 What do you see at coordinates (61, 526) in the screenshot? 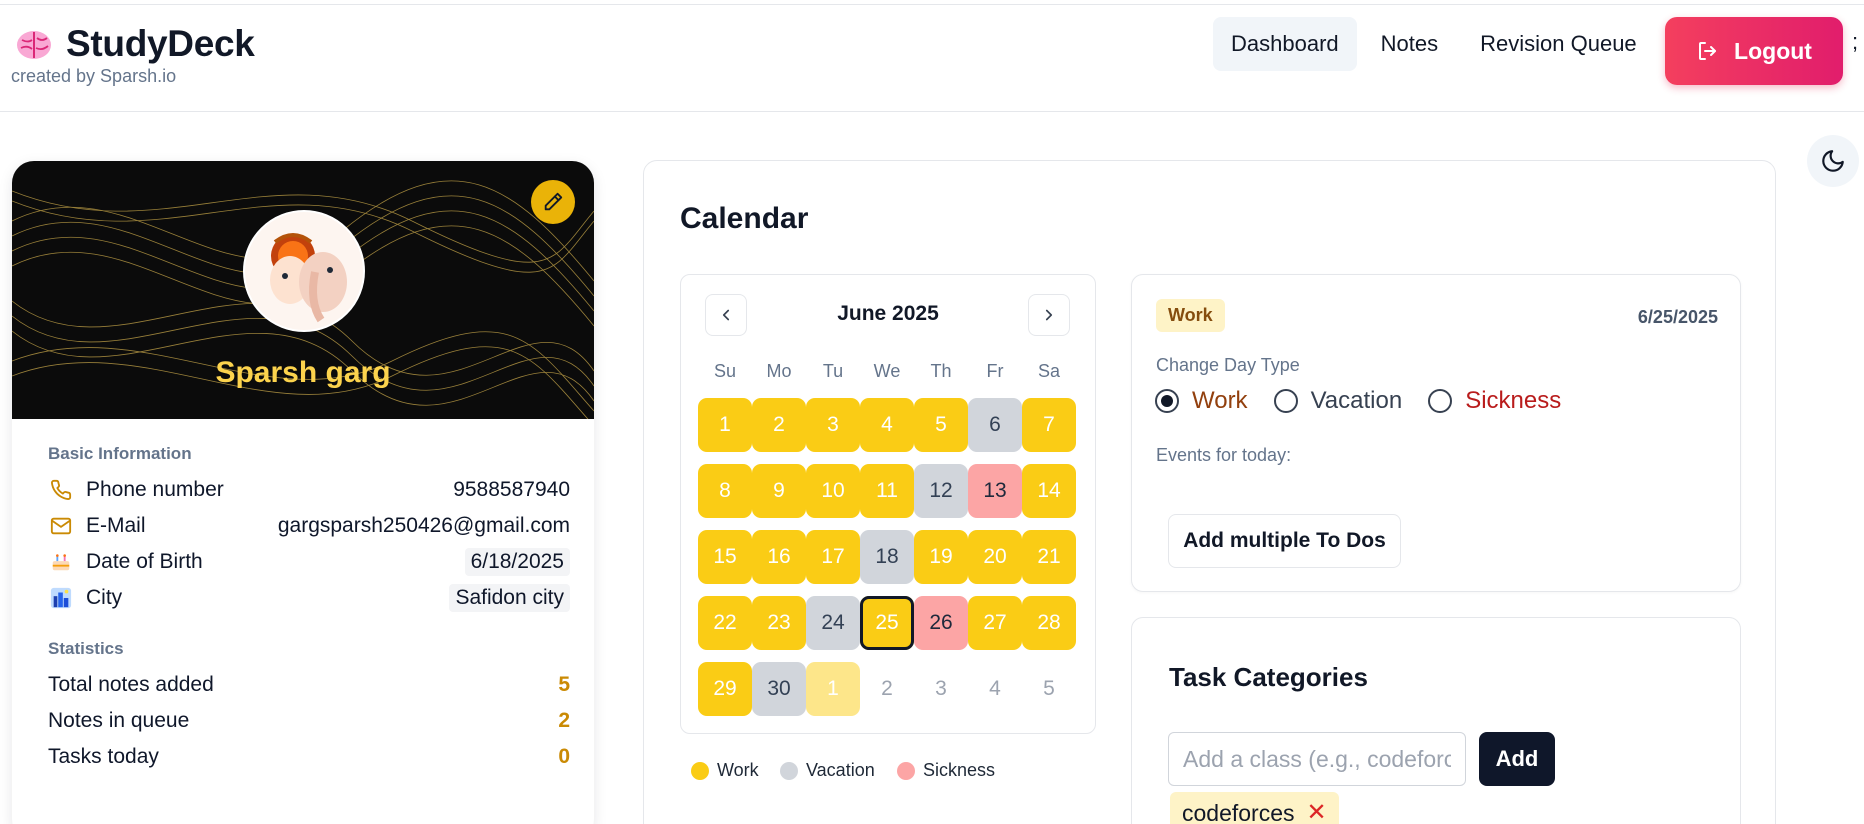
I see `mail-icon` at bounding box center [61, 526].